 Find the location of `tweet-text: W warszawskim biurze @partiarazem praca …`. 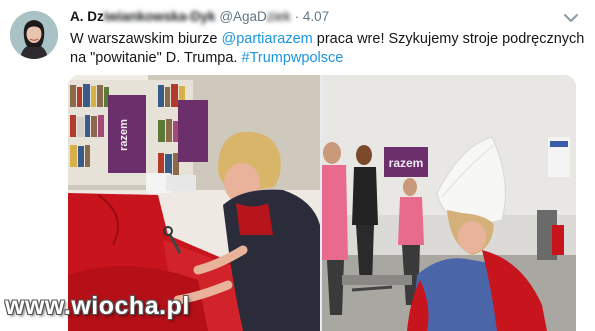

tweet-text: W warszawskim biurze @partiarazem praca … is located at coordinates (327, 48).